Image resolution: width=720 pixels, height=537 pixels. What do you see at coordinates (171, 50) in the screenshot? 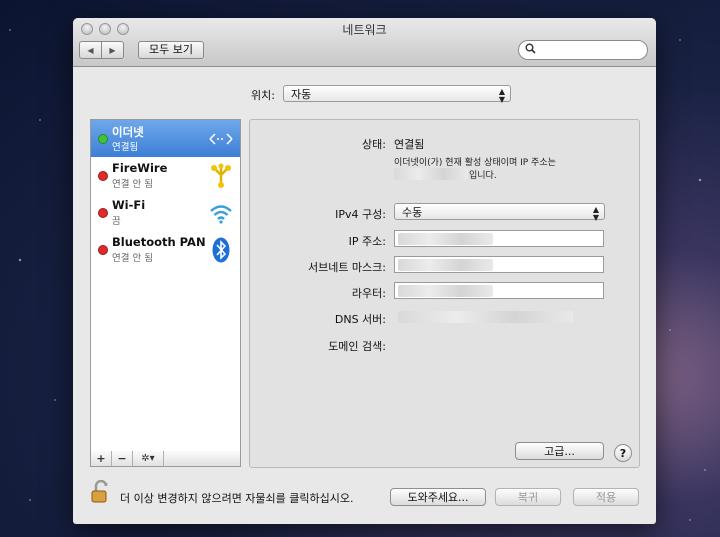
I see `show-all-button: 모두 보기` at bounding box center [171, 50].